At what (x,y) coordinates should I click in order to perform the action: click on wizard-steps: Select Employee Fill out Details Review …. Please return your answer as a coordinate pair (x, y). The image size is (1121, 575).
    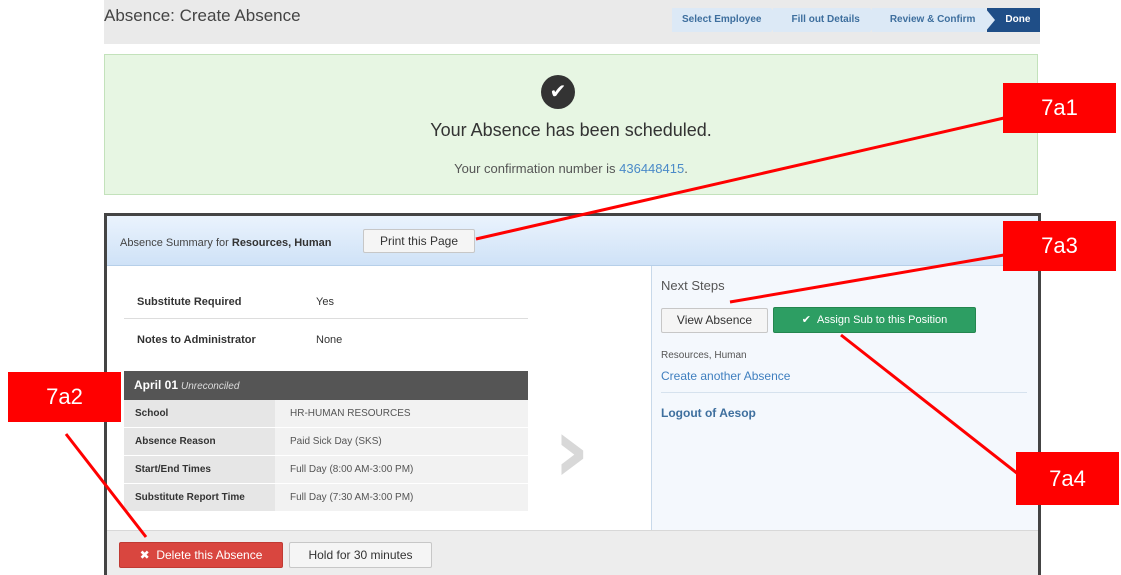
    Looking at the image, I should click on (857, 20).